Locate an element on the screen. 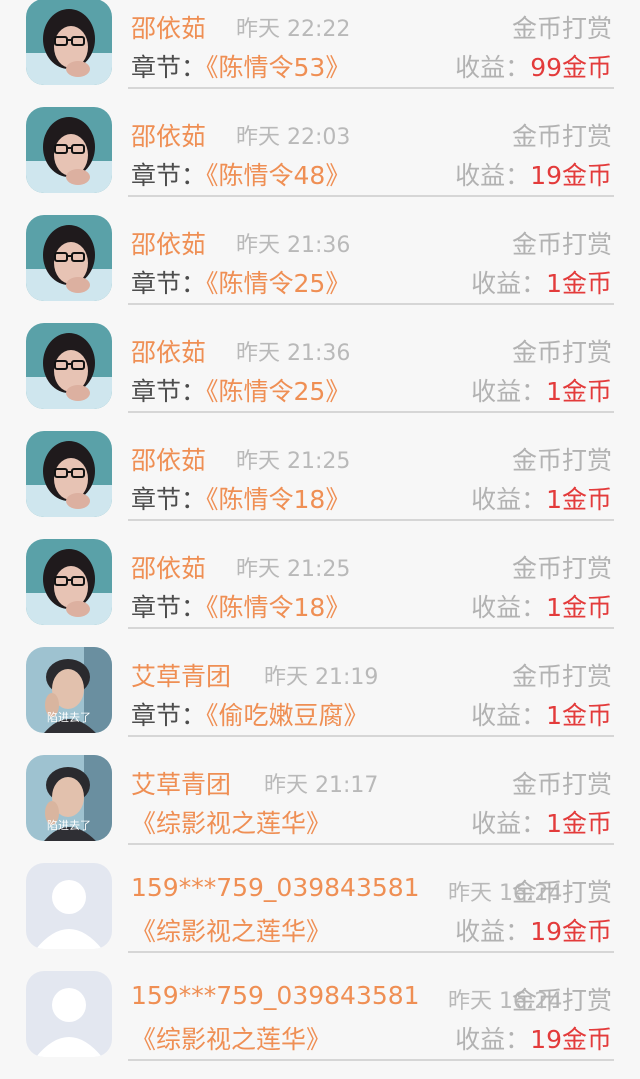  chapter-line: 章节：《陈情令48》 is located at coordinates (240, 174).